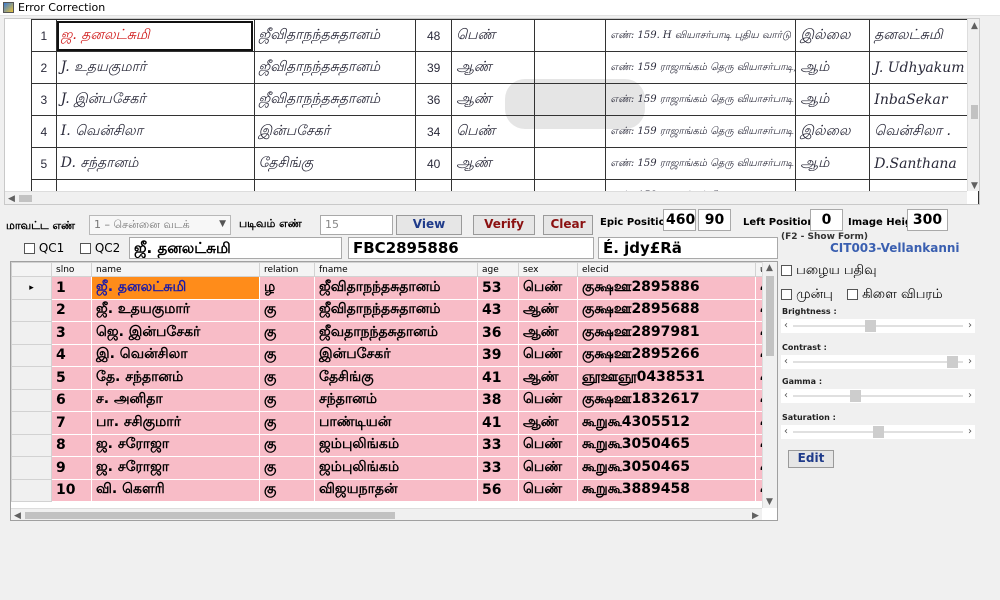 This screenshot has width=1000, height=600. I want to click on grid-horizontal-scrollbar: ◀ ▶, so click(386, 514).